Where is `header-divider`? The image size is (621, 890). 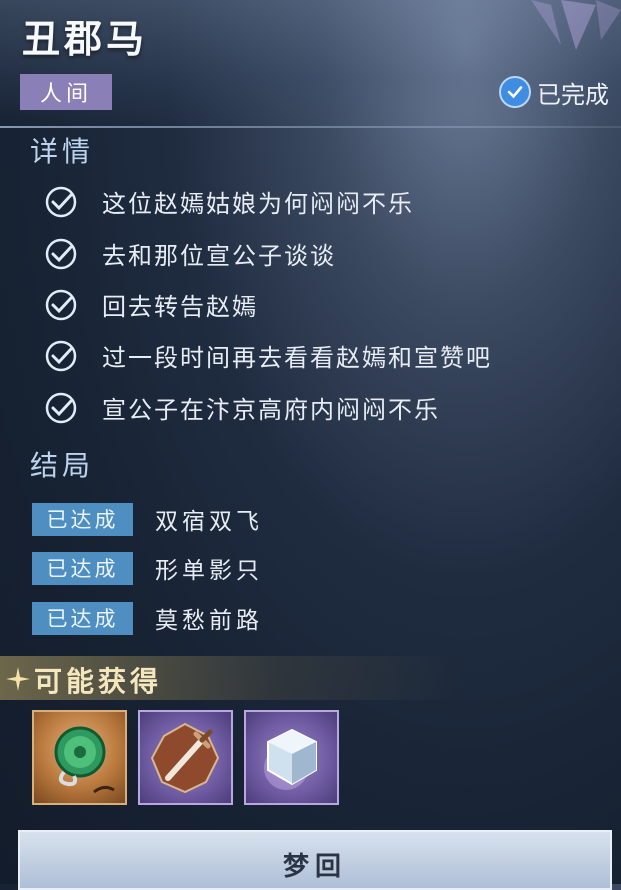 header-divider is located at coordinates (310, 127).